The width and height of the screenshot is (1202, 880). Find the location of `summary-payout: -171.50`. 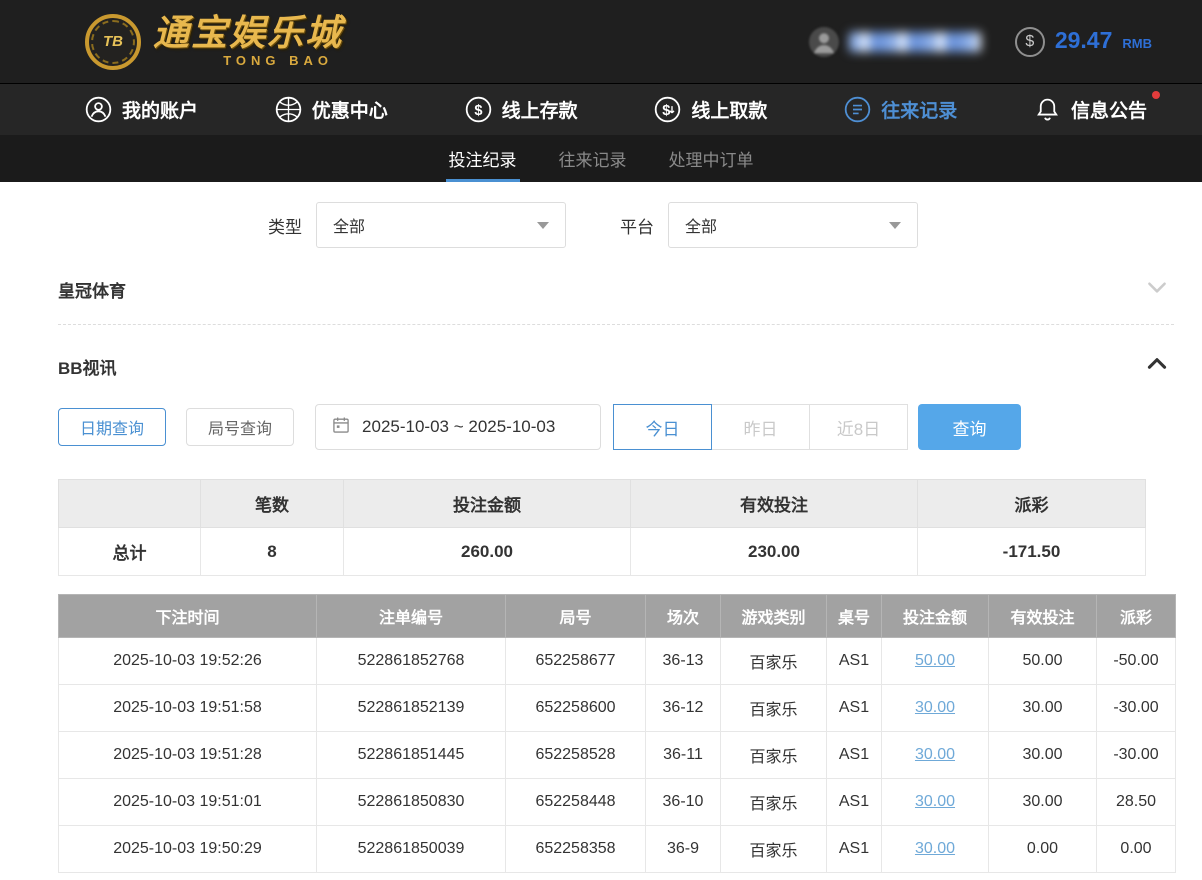

summary-payout: -171.50 is located at coordinates (1031, 551).